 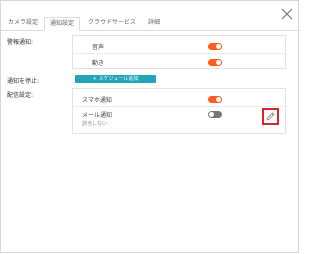 I want to click on add-schedule-button: + スケジュール追加, so click(x=115, y=79).